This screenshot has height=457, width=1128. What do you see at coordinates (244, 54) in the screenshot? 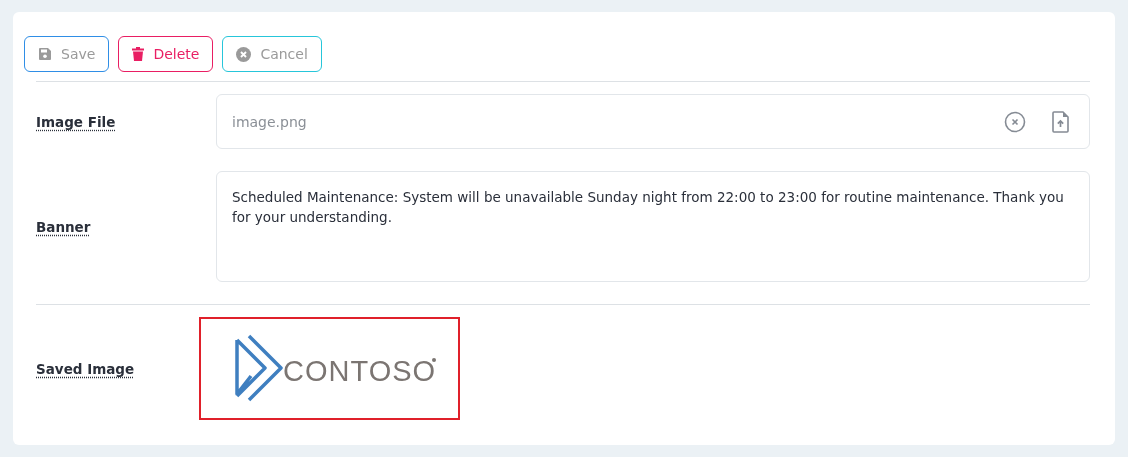
I see `close-circle-icon` at bounding box center [244, 54].